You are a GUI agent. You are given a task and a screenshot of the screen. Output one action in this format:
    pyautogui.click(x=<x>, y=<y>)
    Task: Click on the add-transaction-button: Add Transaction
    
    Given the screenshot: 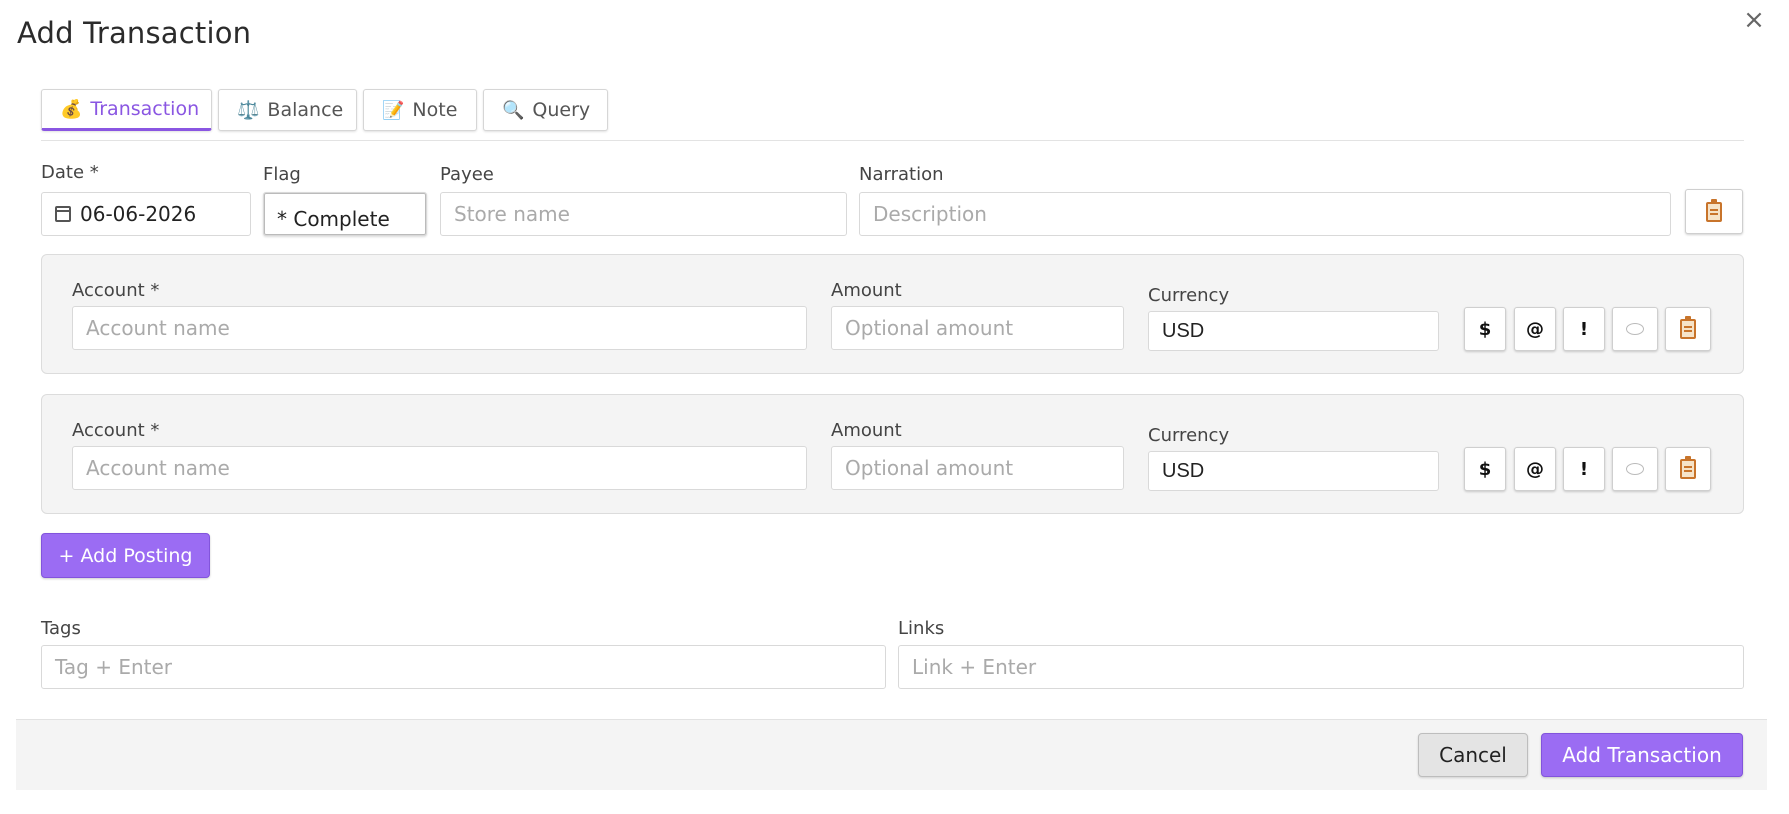 What is the action you would take?
    pyautogui.click(x=1642, y=755)
    